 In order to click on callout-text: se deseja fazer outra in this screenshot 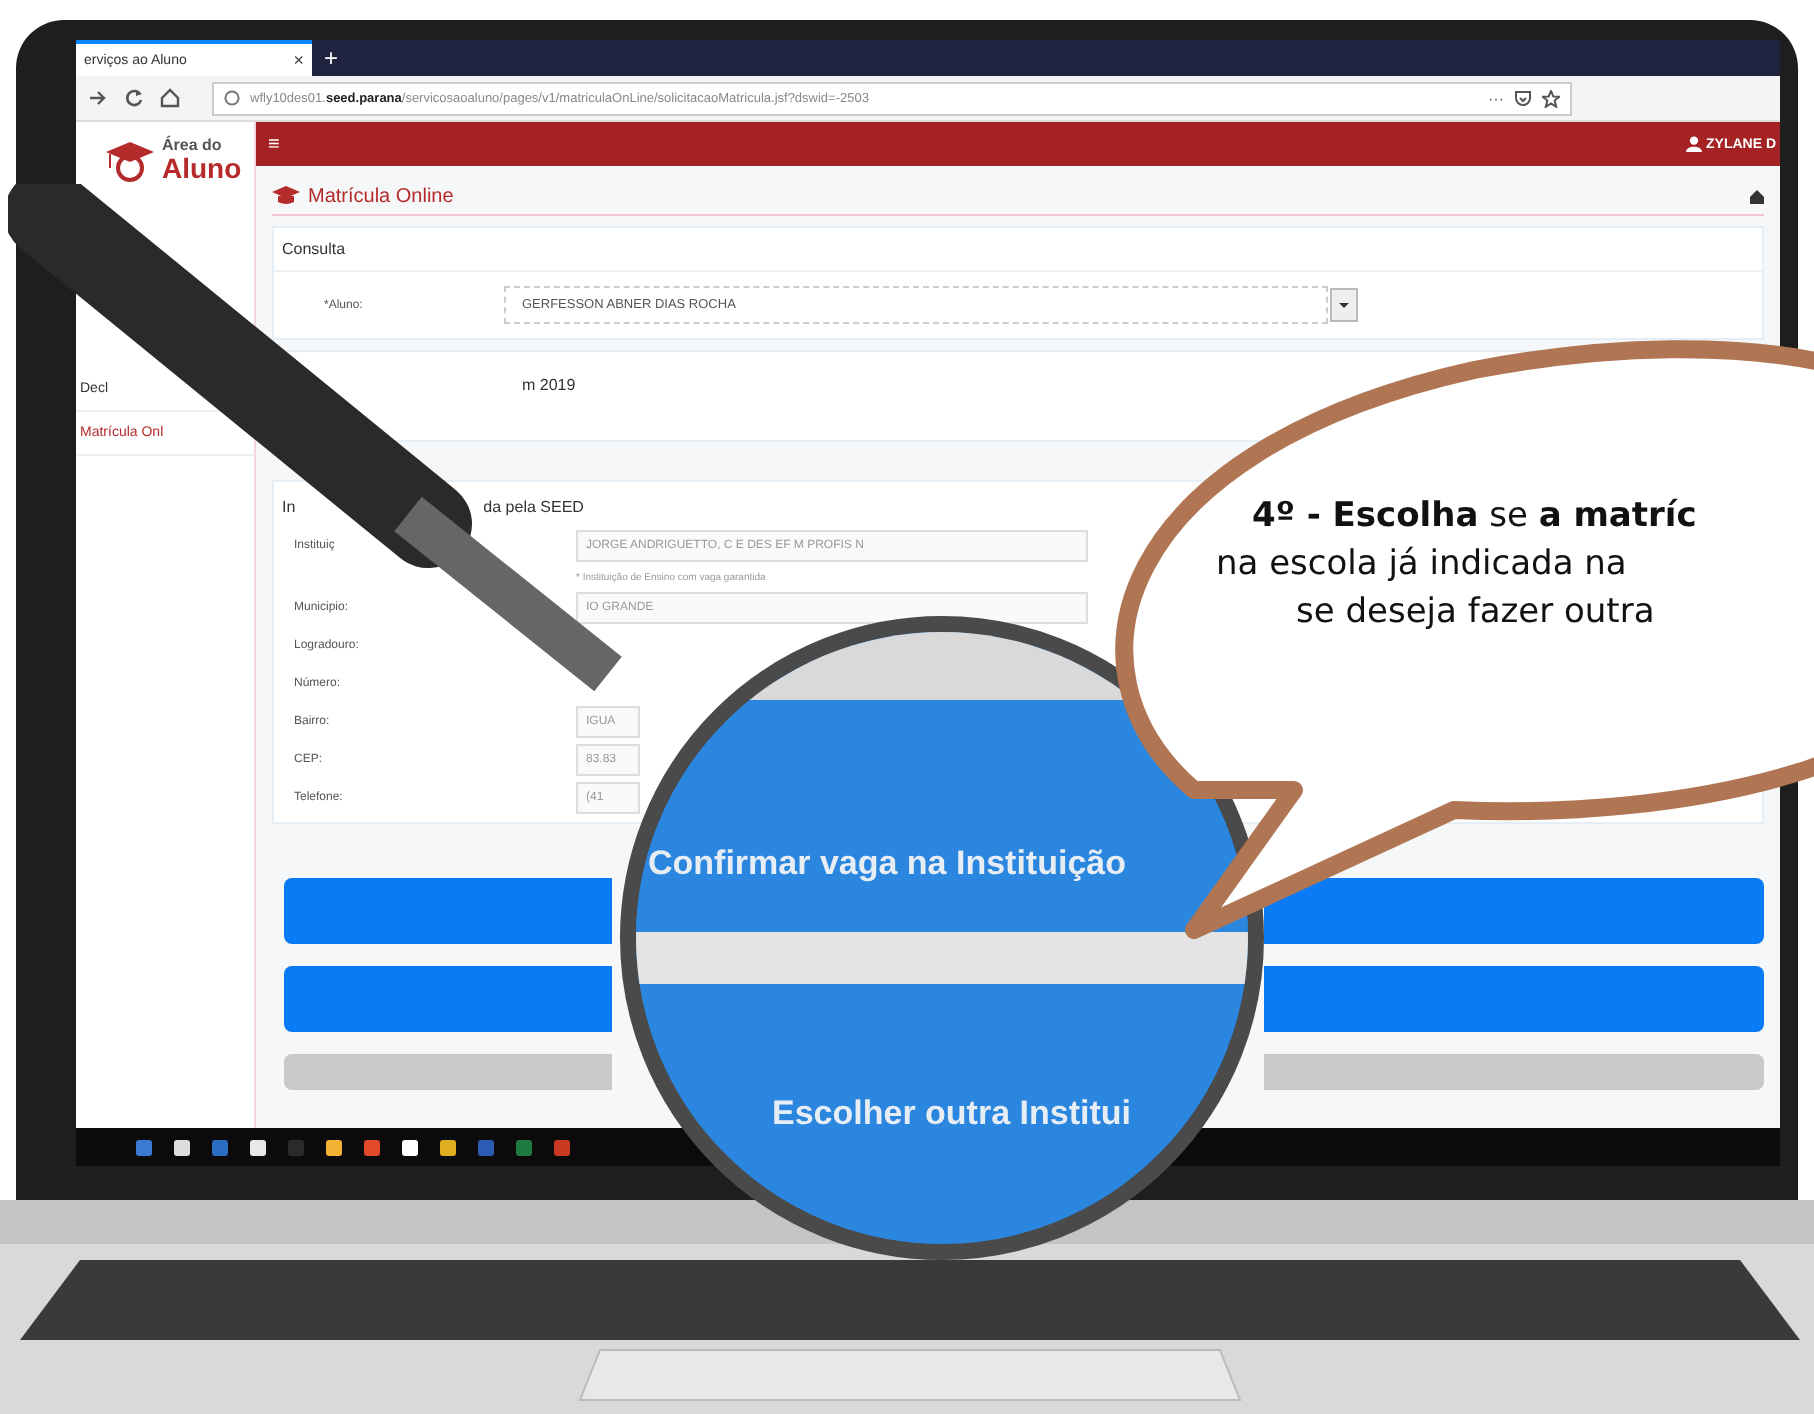, I will do `click(1475, 613)`.